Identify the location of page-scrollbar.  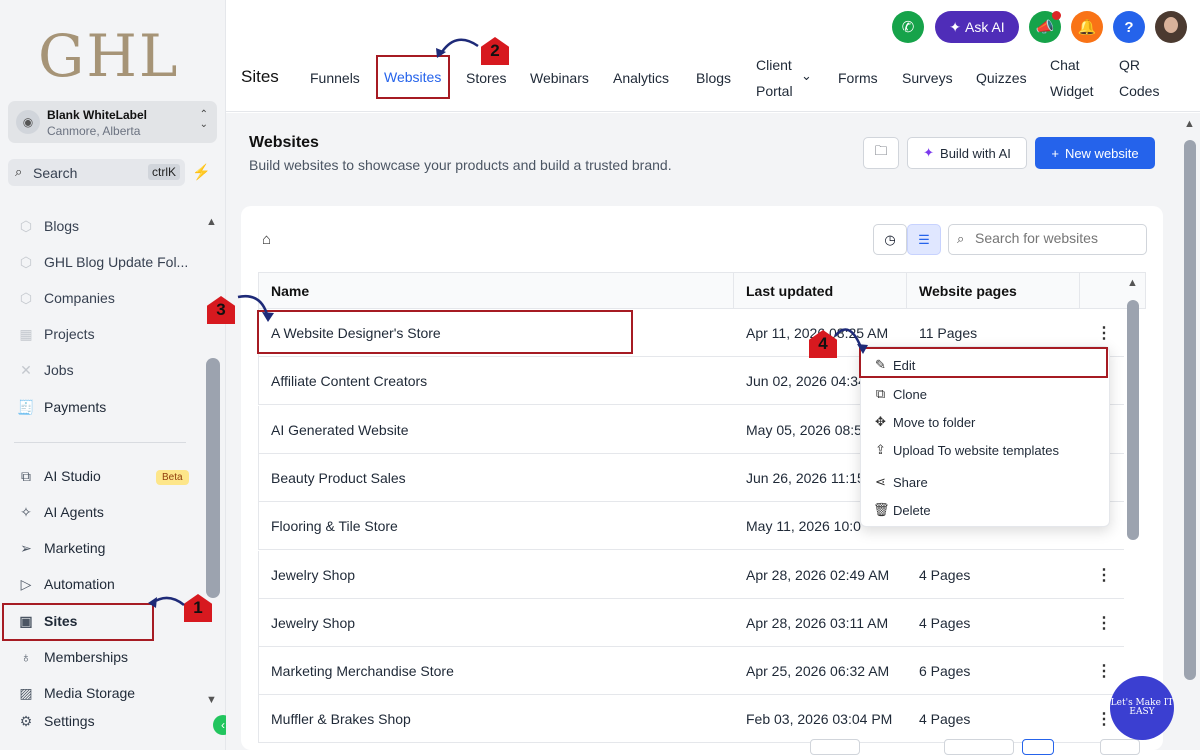
(1190, 410).